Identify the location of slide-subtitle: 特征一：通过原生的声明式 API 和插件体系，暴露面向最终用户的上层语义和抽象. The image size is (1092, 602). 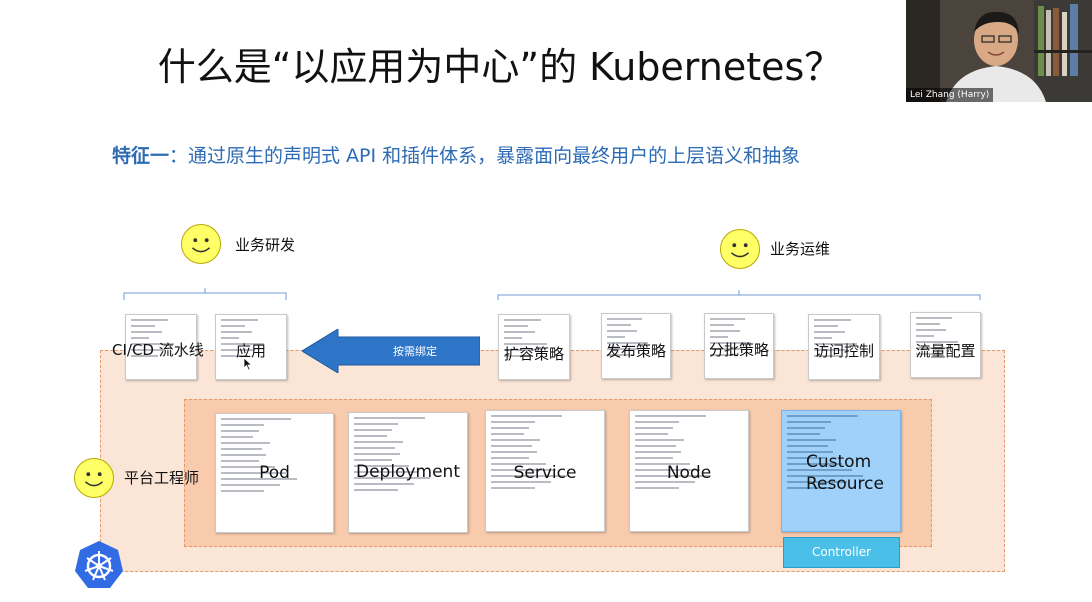
(456, 154).